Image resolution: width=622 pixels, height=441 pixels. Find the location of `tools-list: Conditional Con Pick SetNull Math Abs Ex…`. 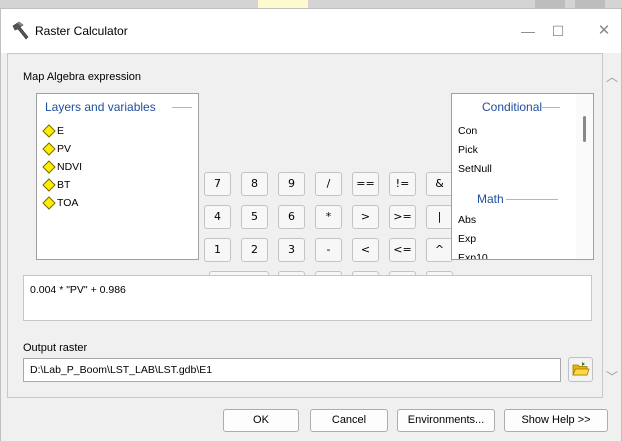

tools-list: Conditional Con Pick SetNull Math Abs Ex… is located at coordinates (522, 176).